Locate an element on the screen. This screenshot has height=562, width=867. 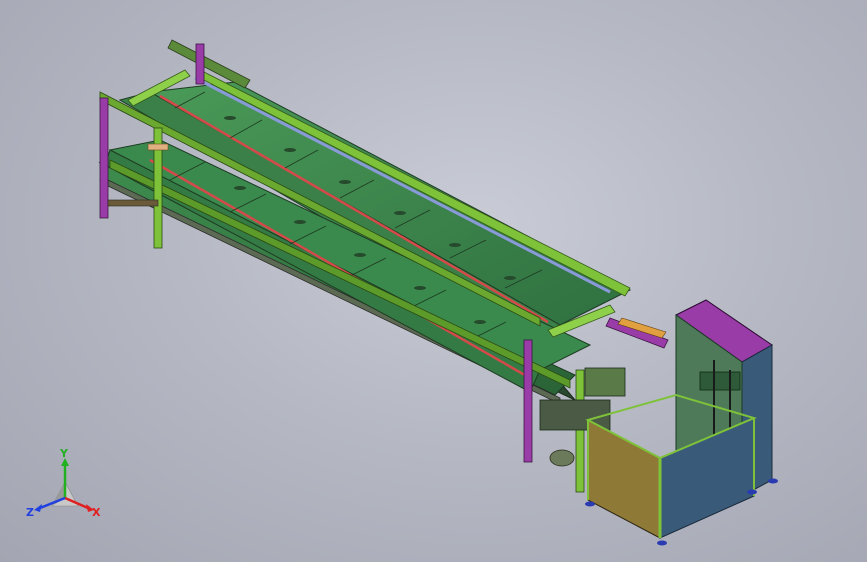
y-axis-label: Y is located at coordinates (64, 454).